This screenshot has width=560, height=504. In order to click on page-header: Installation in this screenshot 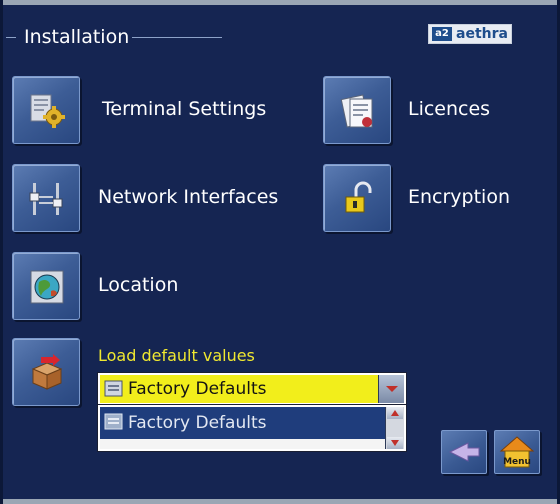, I will do `click(114, 38)`.